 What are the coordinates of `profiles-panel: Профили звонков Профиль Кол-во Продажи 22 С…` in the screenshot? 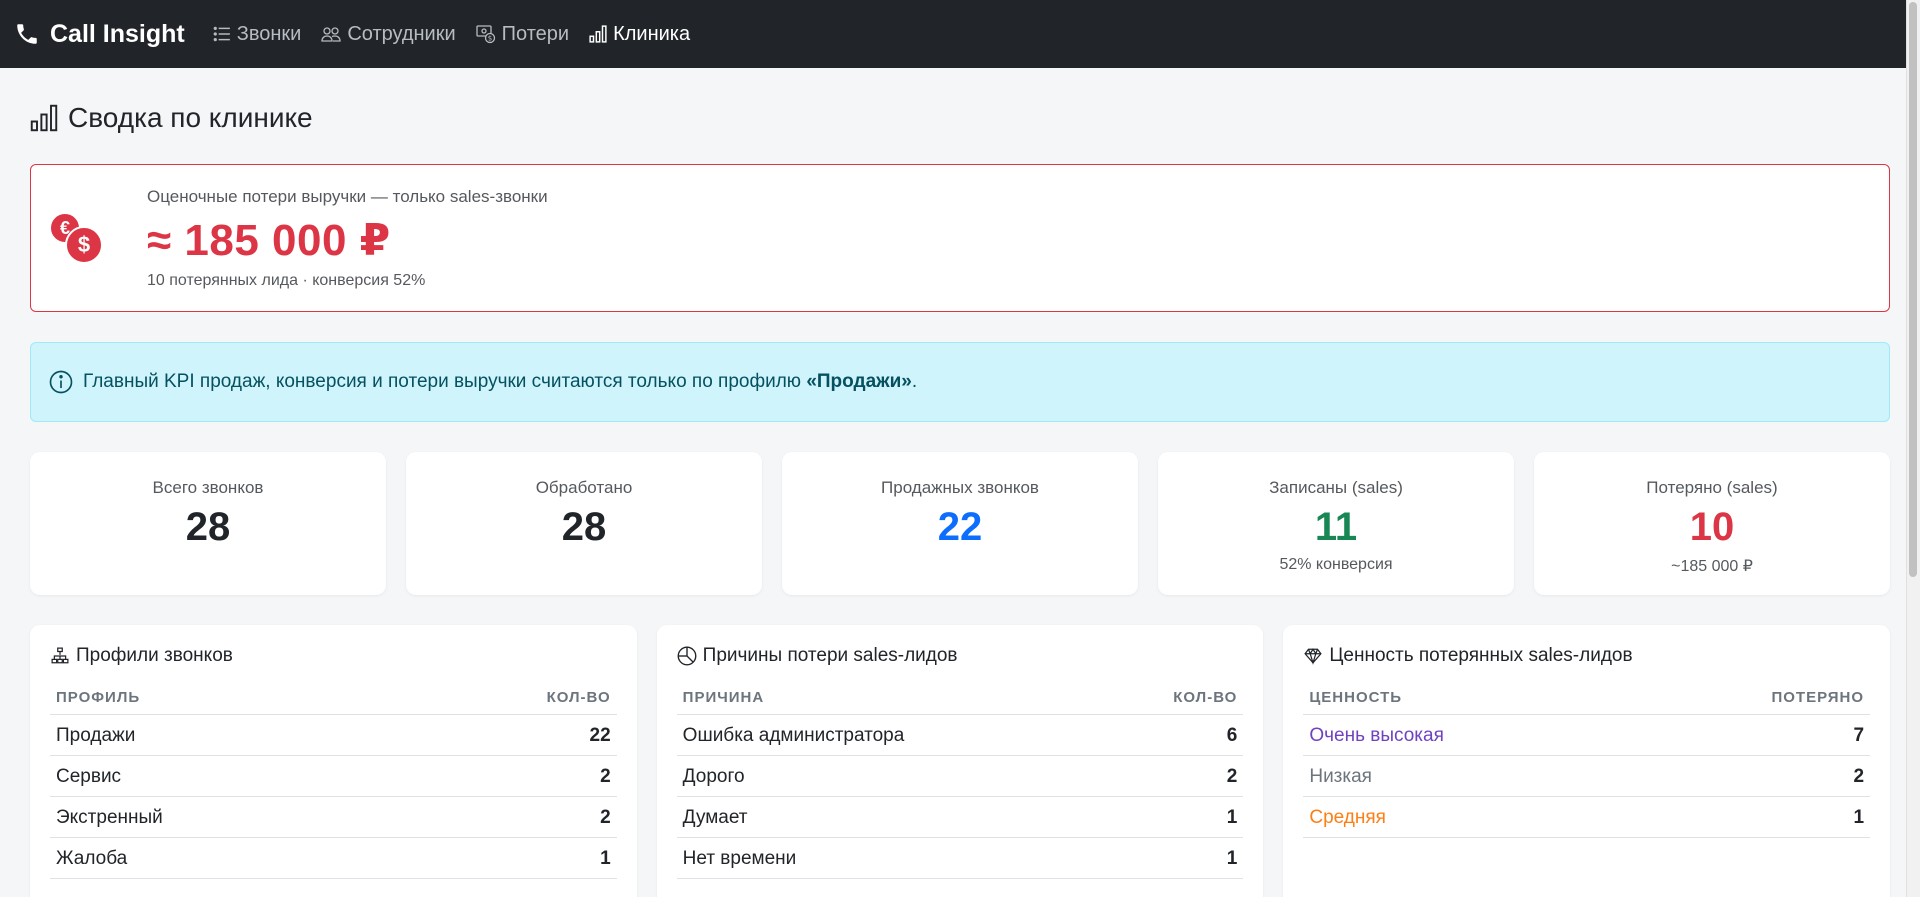 It's located at (333, 761).